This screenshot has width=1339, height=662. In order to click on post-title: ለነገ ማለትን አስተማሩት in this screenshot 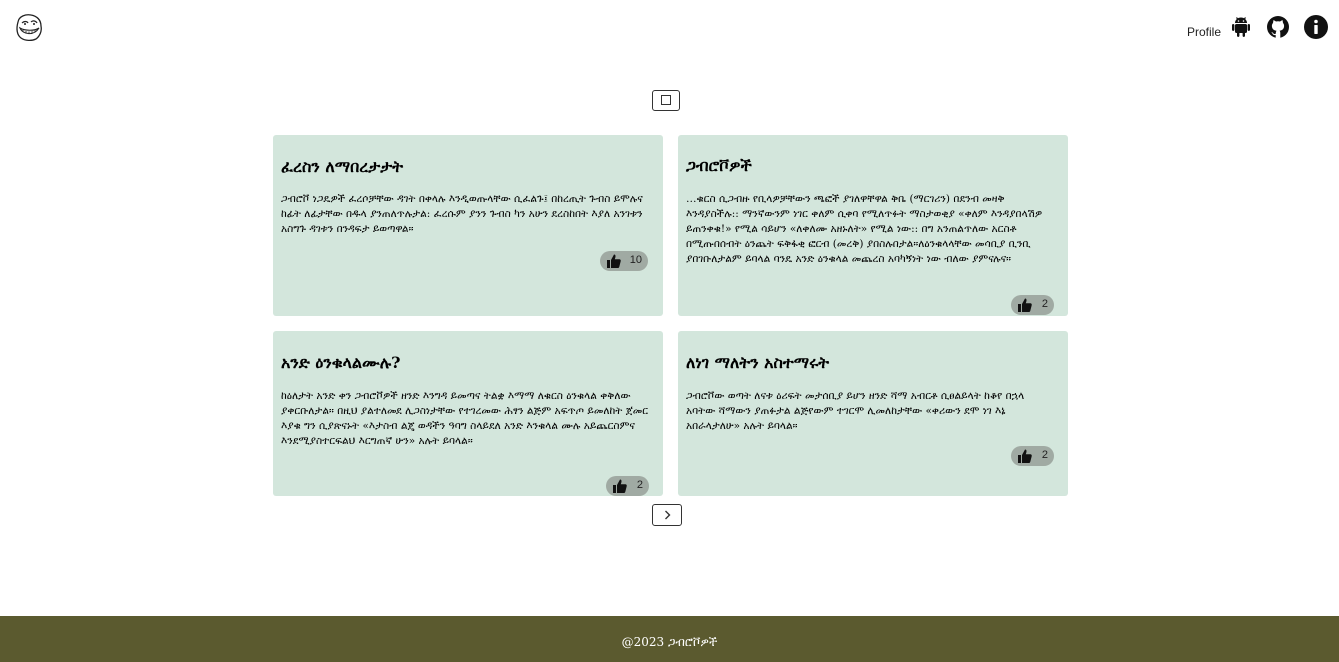, I will do `click(758, 362)`.